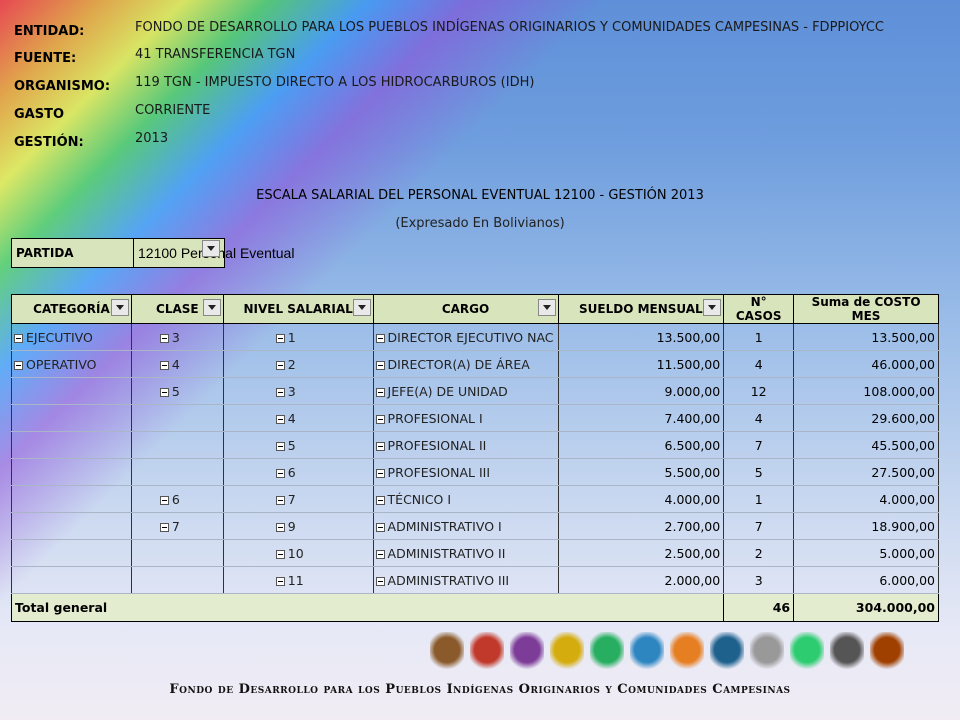 Image resolution: width=960 pixels, height=720 pixels. Describe the element at coordinates (903, 472) in the screenshot. I see `cell-costo-text: 27.500,00` at that location.